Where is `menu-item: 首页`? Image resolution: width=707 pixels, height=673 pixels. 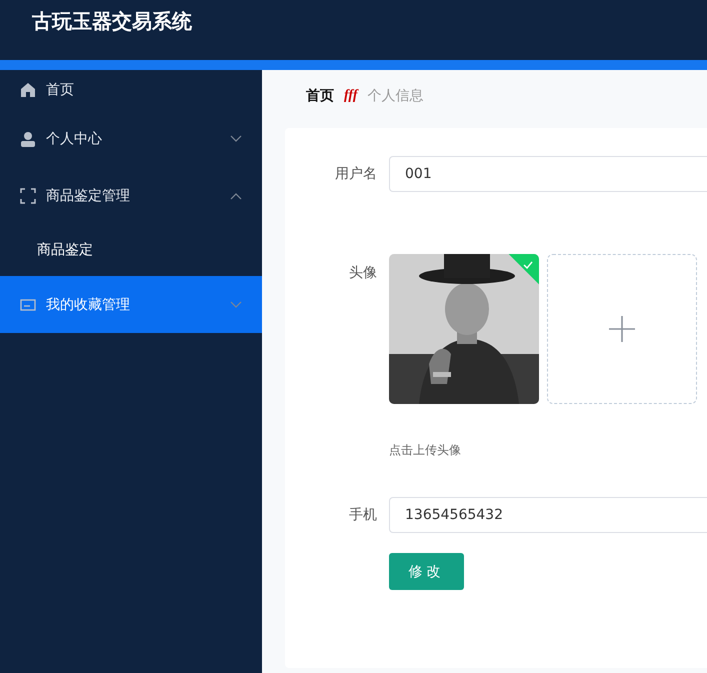 menu-item: 首页 is located at coordinates (131, 90).